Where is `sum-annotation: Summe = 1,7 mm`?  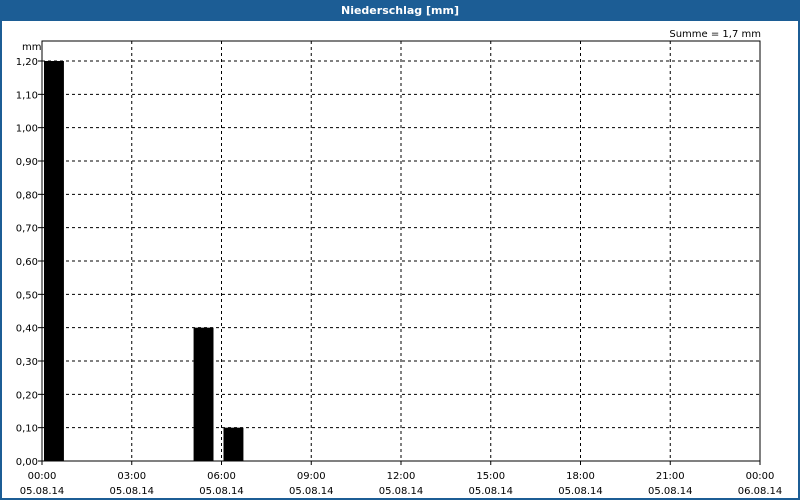 sum-annotation: Summe = 1,7 mm is located at coordinates (715, 34).